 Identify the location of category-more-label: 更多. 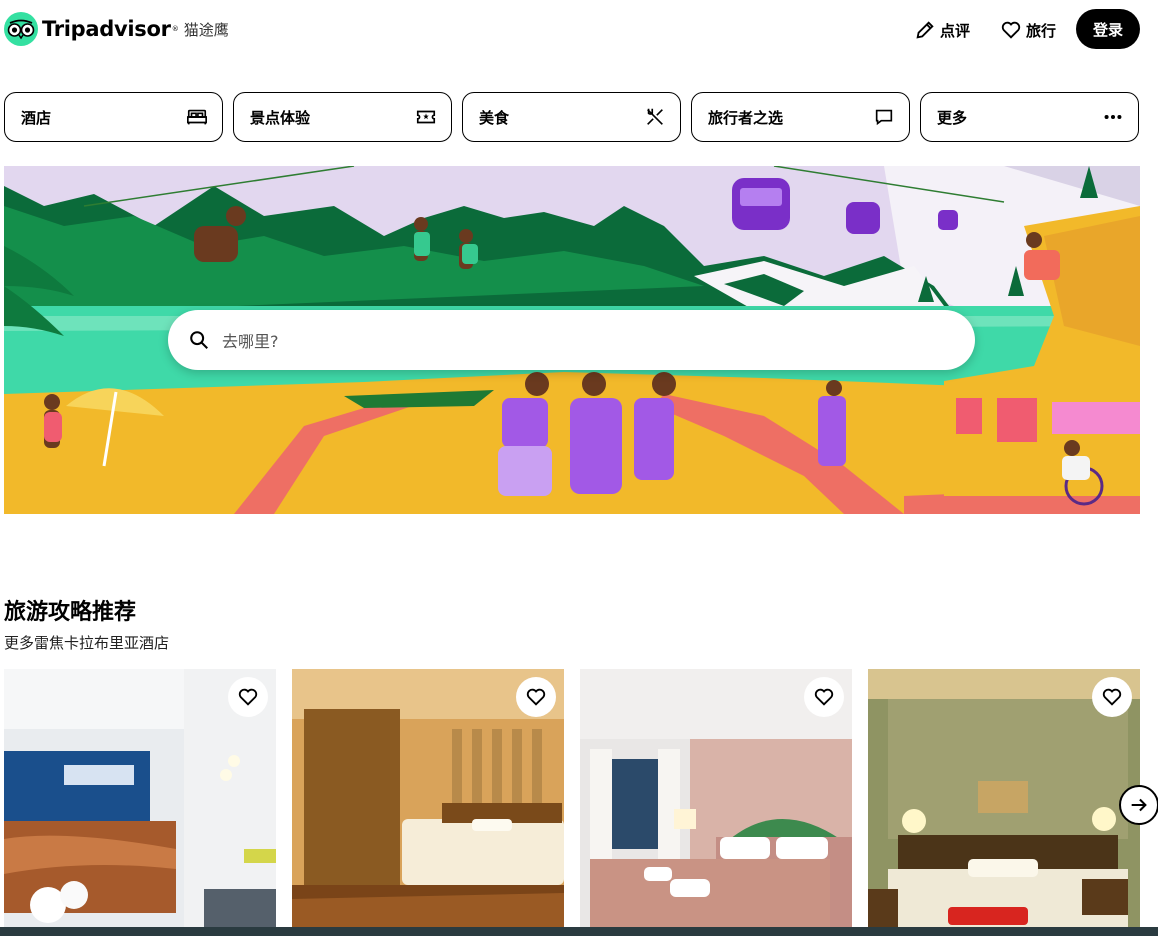
(952, 117).